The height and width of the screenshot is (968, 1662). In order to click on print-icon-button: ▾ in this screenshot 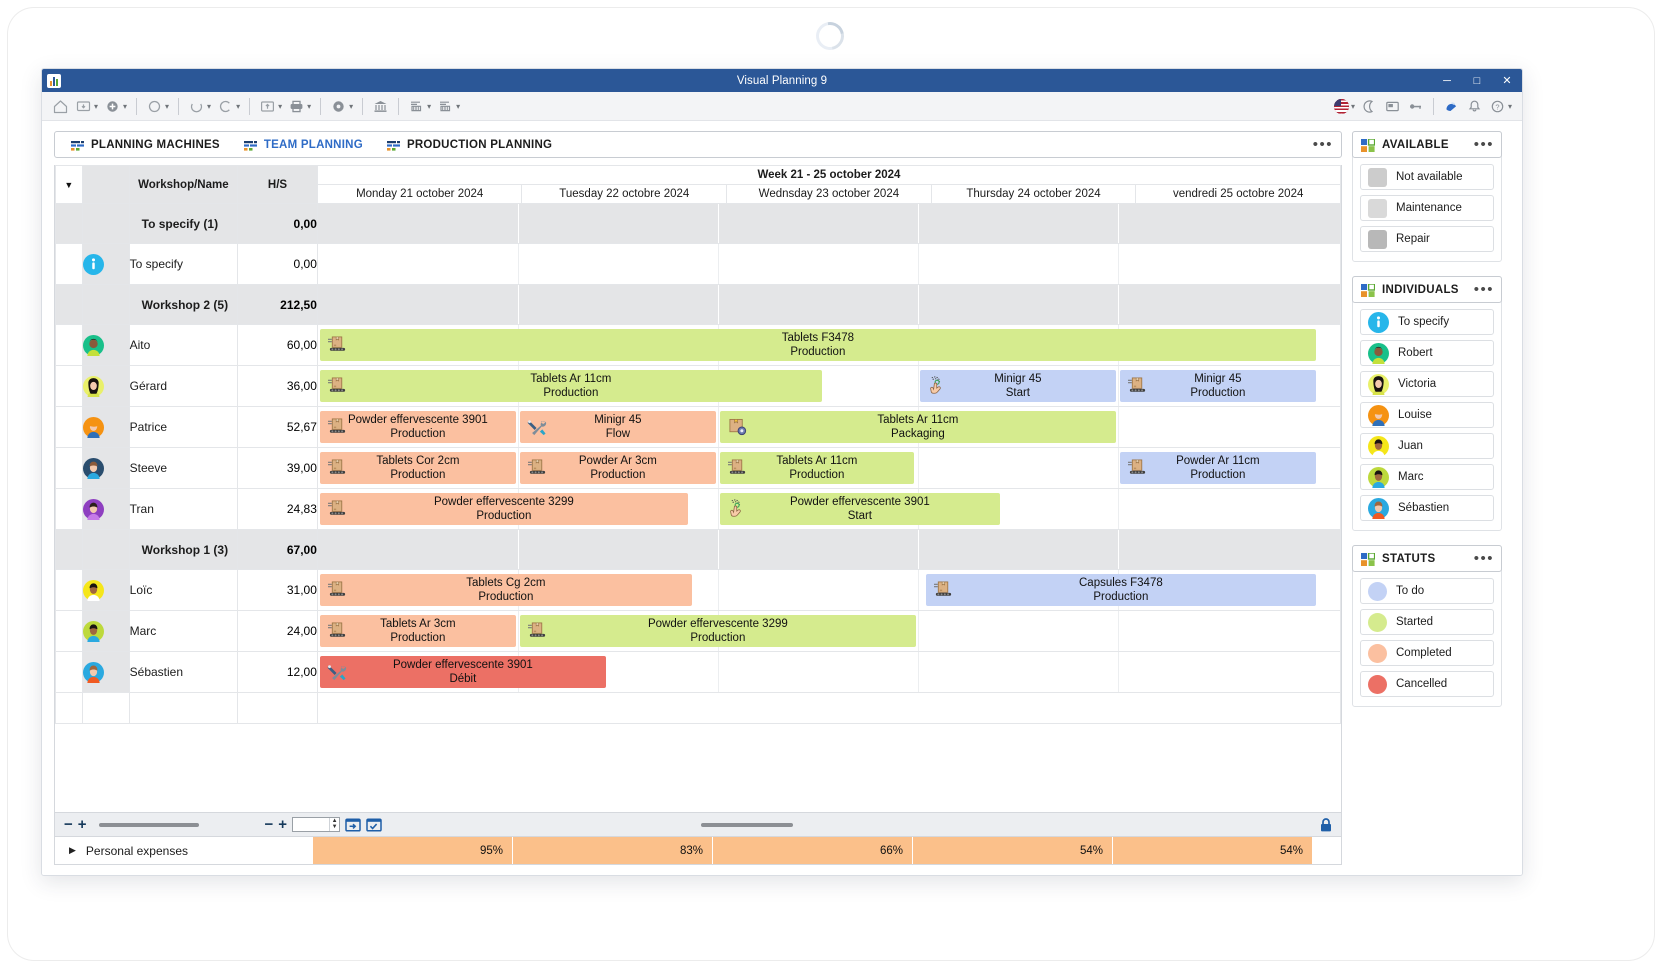, I will do `click(299, 106)`.